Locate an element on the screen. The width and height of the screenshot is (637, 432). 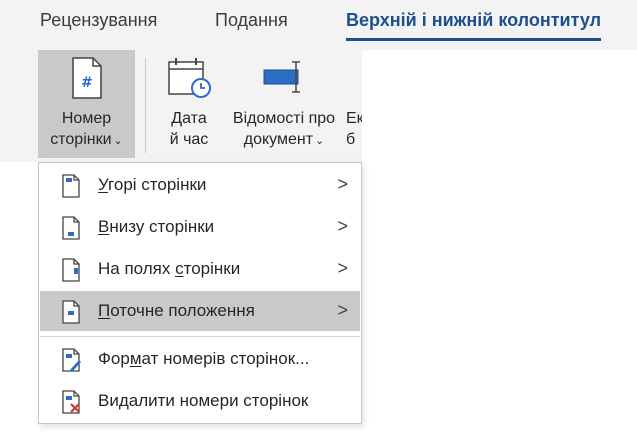
page-number-button: # Номер сторінки ⌄ is located at coordinates (86, 104).